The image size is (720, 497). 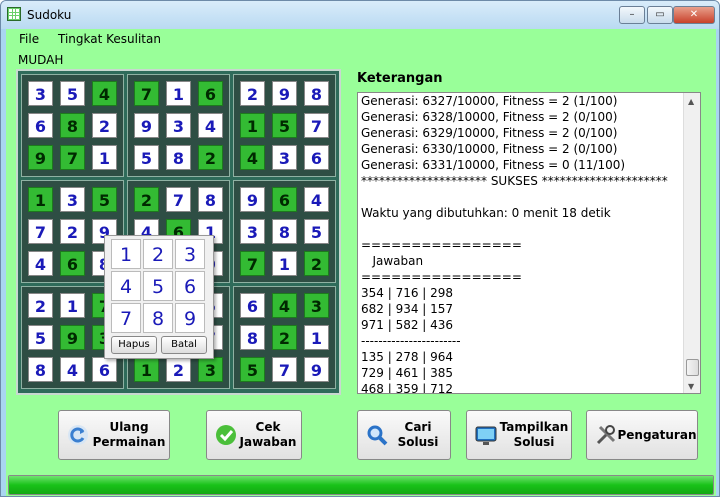 I want to click on sudoku-box: 298 157 436, so click(x=284, y=125).